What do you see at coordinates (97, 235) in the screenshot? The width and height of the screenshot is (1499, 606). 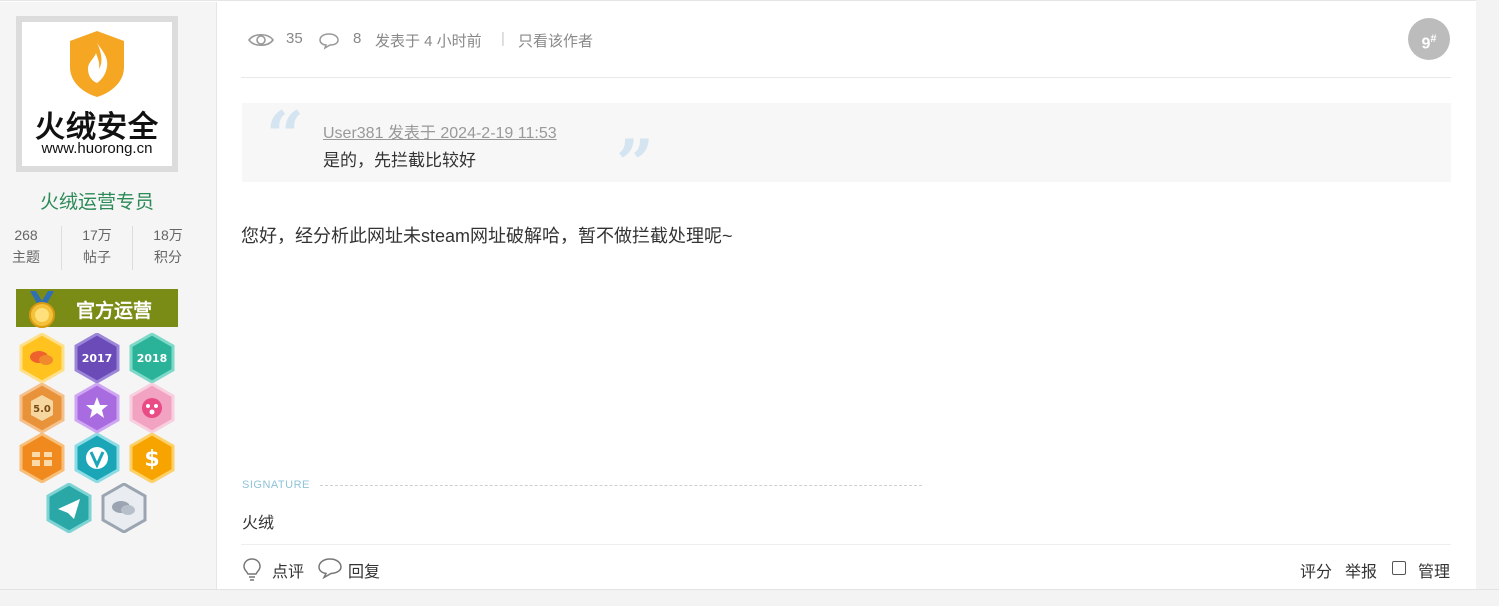 I see `stat-value: 17万` at bounding box center [97, 235].